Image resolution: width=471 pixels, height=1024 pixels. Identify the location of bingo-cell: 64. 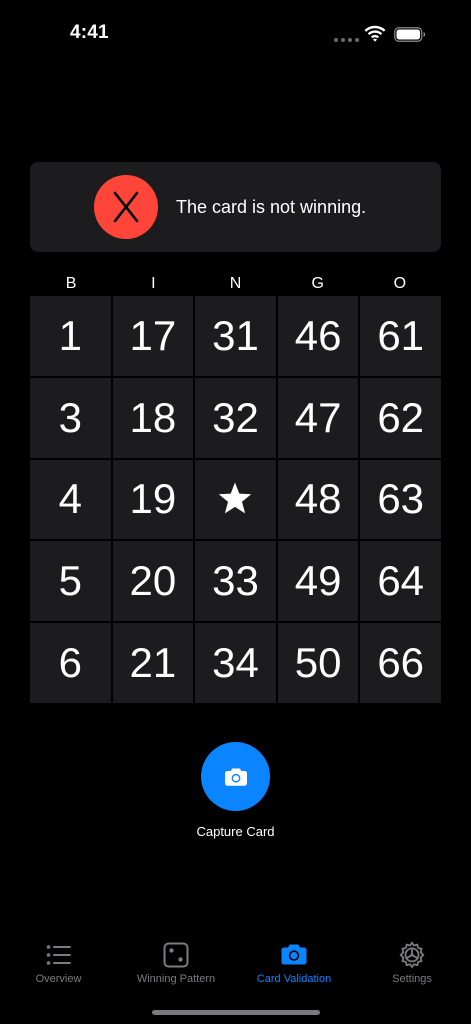
(400, 581).